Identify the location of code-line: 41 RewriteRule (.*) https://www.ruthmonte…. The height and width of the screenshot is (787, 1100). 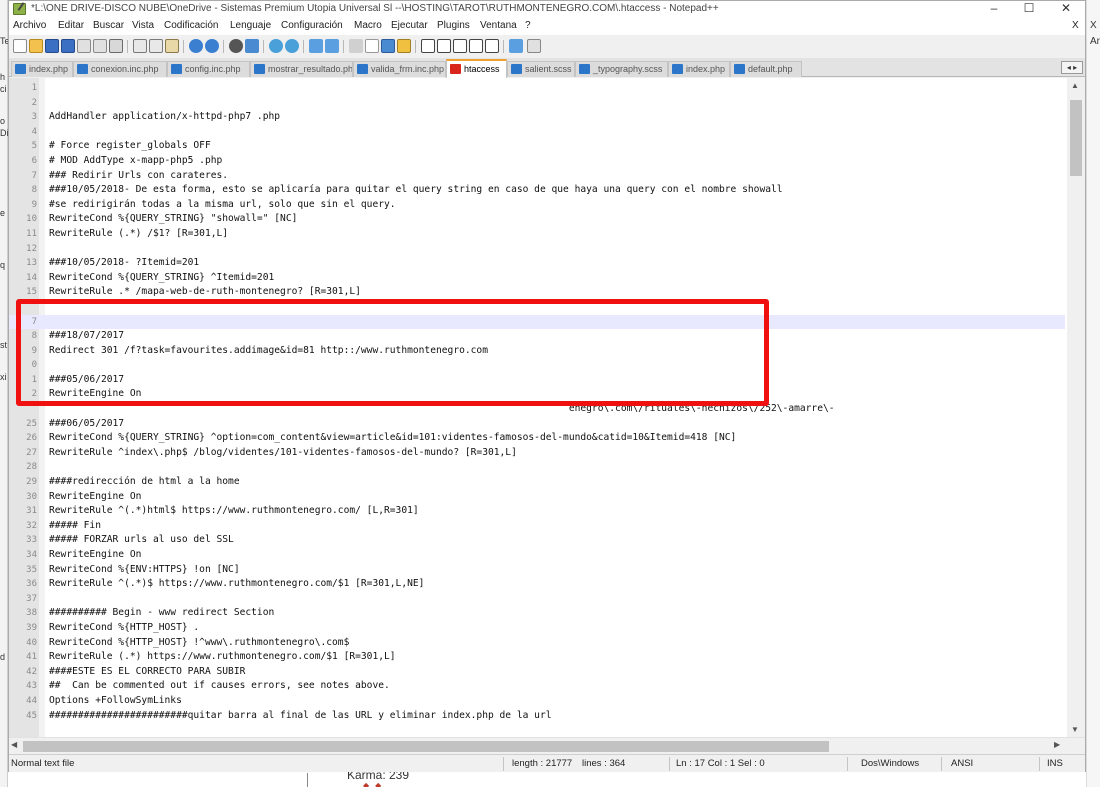
(537, 657).